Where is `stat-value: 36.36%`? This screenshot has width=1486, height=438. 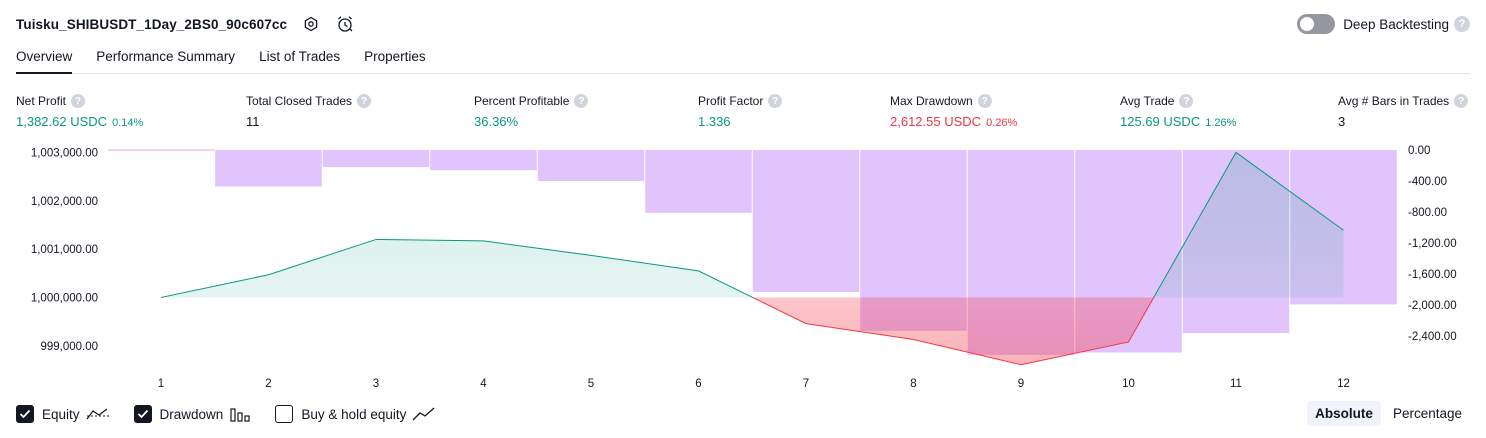
stat-value: 36.36% is located at coordinates (531, 121).